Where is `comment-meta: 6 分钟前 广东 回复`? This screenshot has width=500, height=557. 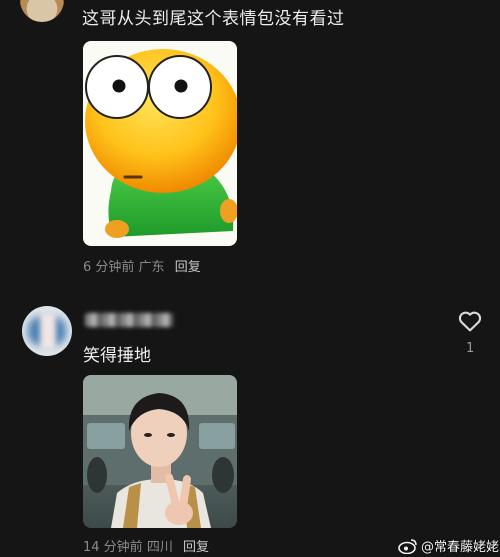 comment-meta: 6 分钟前 广东 回复 is located at coordinates (142, 265).